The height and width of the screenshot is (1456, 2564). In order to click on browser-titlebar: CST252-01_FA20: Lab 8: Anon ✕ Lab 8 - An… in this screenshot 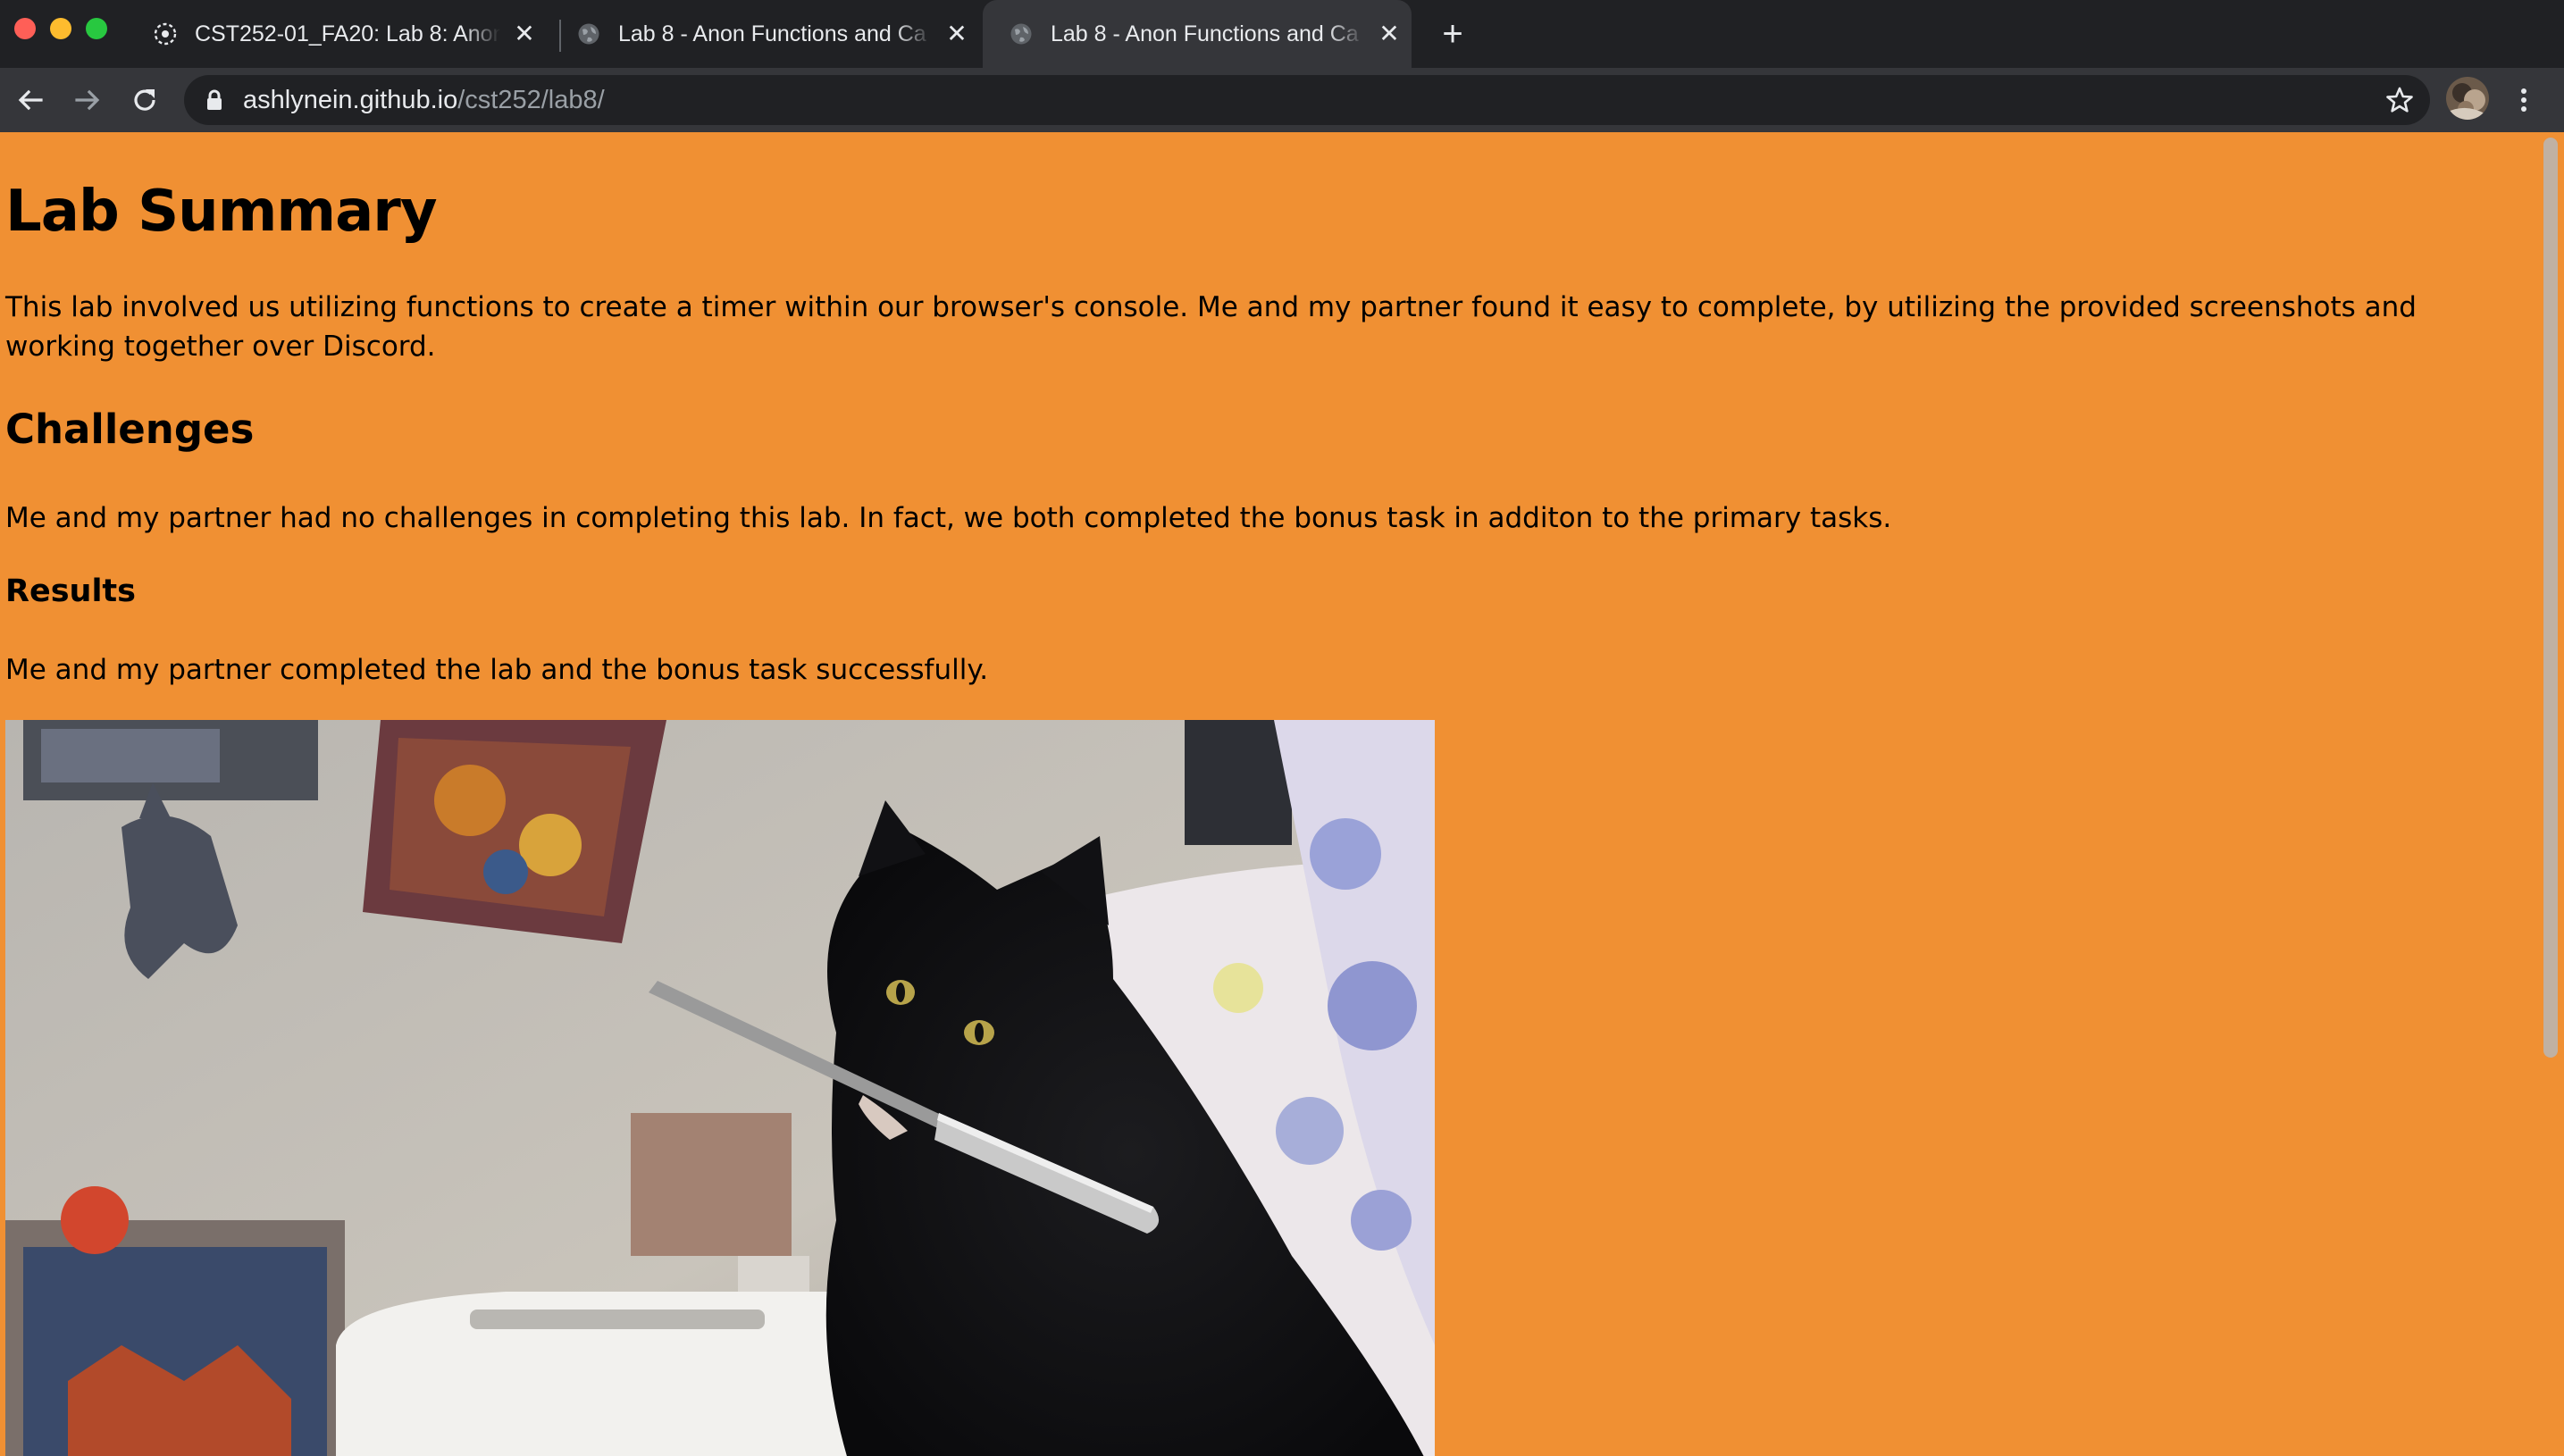, I will do `click(1282, 34)`.